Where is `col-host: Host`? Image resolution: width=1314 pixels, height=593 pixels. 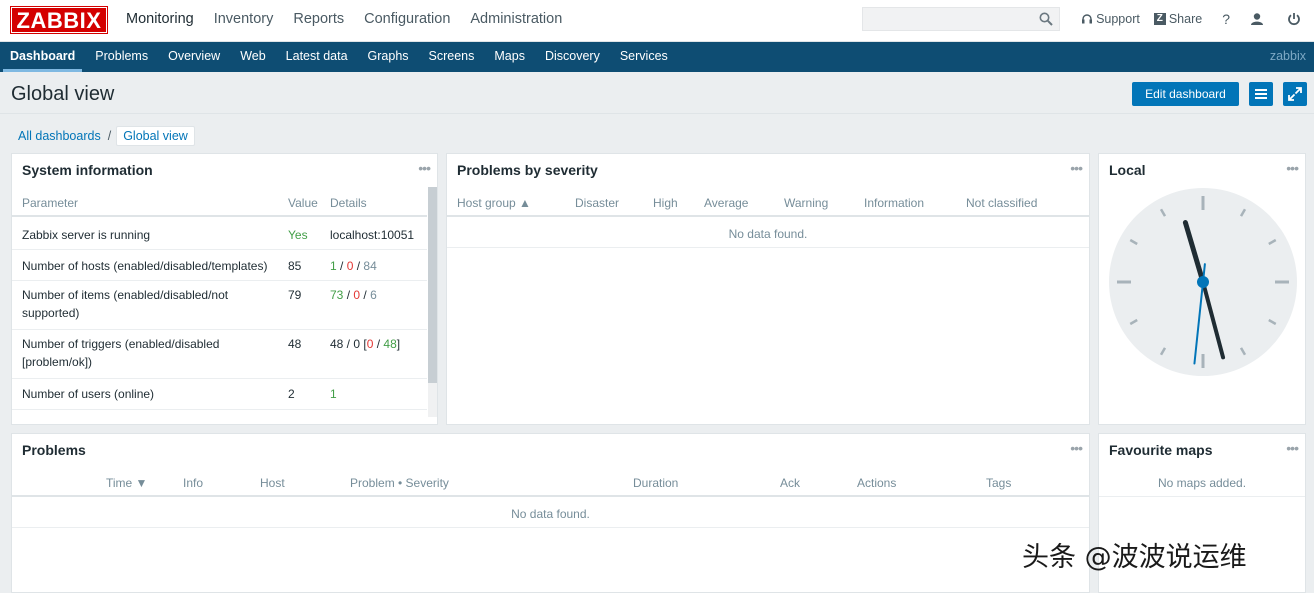 col-host: Host is located at coordinates (272, 483).